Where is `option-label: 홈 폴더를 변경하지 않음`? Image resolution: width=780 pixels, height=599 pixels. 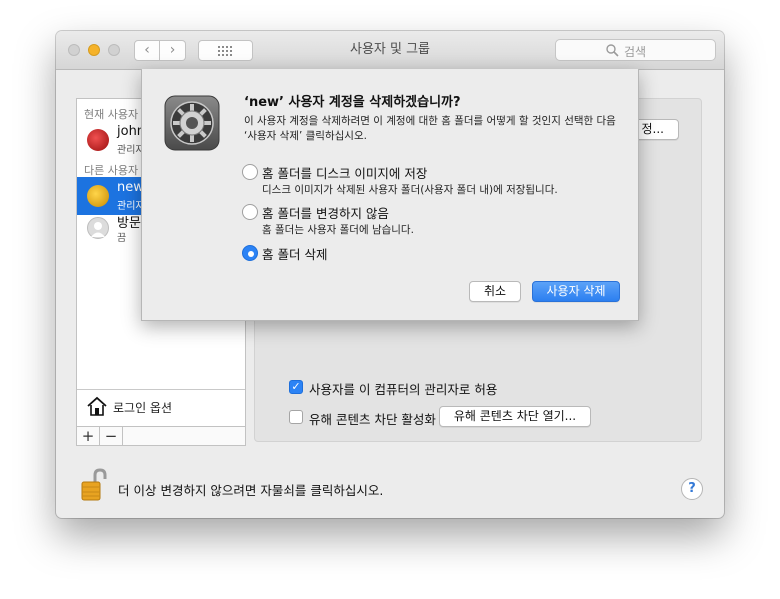
option-label: 홈 폴더를 변경하지 않음 is located at coordinates (325, 213).